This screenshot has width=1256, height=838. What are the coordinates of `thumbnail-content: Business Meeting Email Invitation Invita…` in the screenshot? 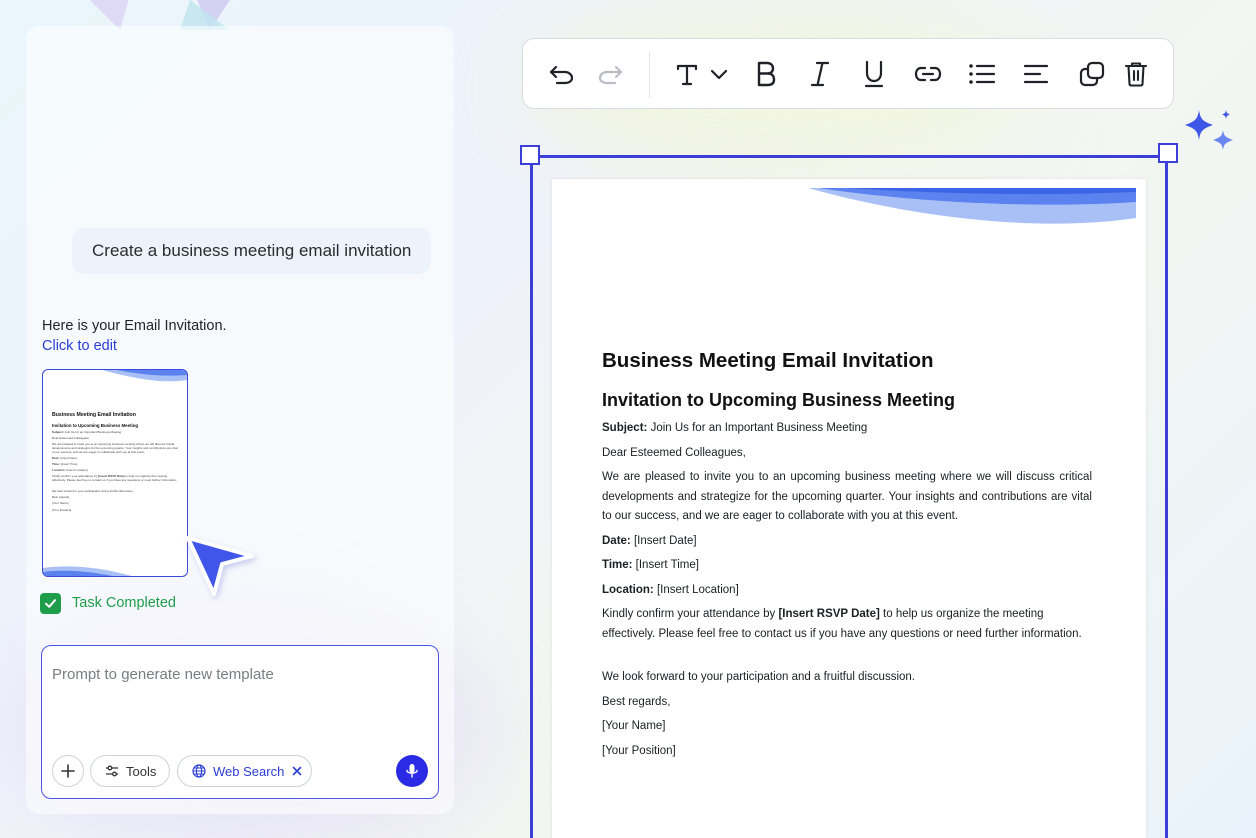 It's located at (115, 463).